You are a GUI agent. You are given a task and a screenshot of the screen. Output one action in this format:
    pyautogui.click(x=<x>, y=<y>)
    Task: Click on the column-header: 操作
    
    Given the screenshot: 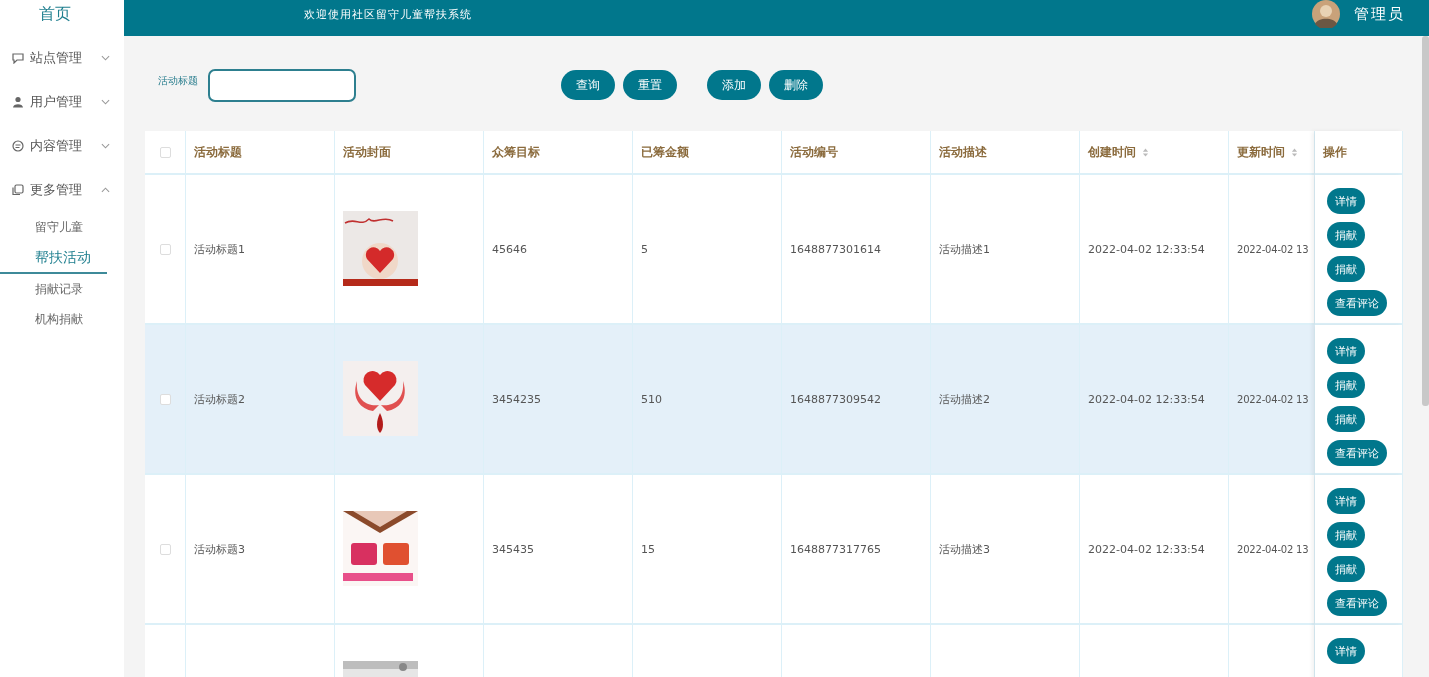 What is the action you would take?
    pyautogui.click(x=1335, y=152)
    